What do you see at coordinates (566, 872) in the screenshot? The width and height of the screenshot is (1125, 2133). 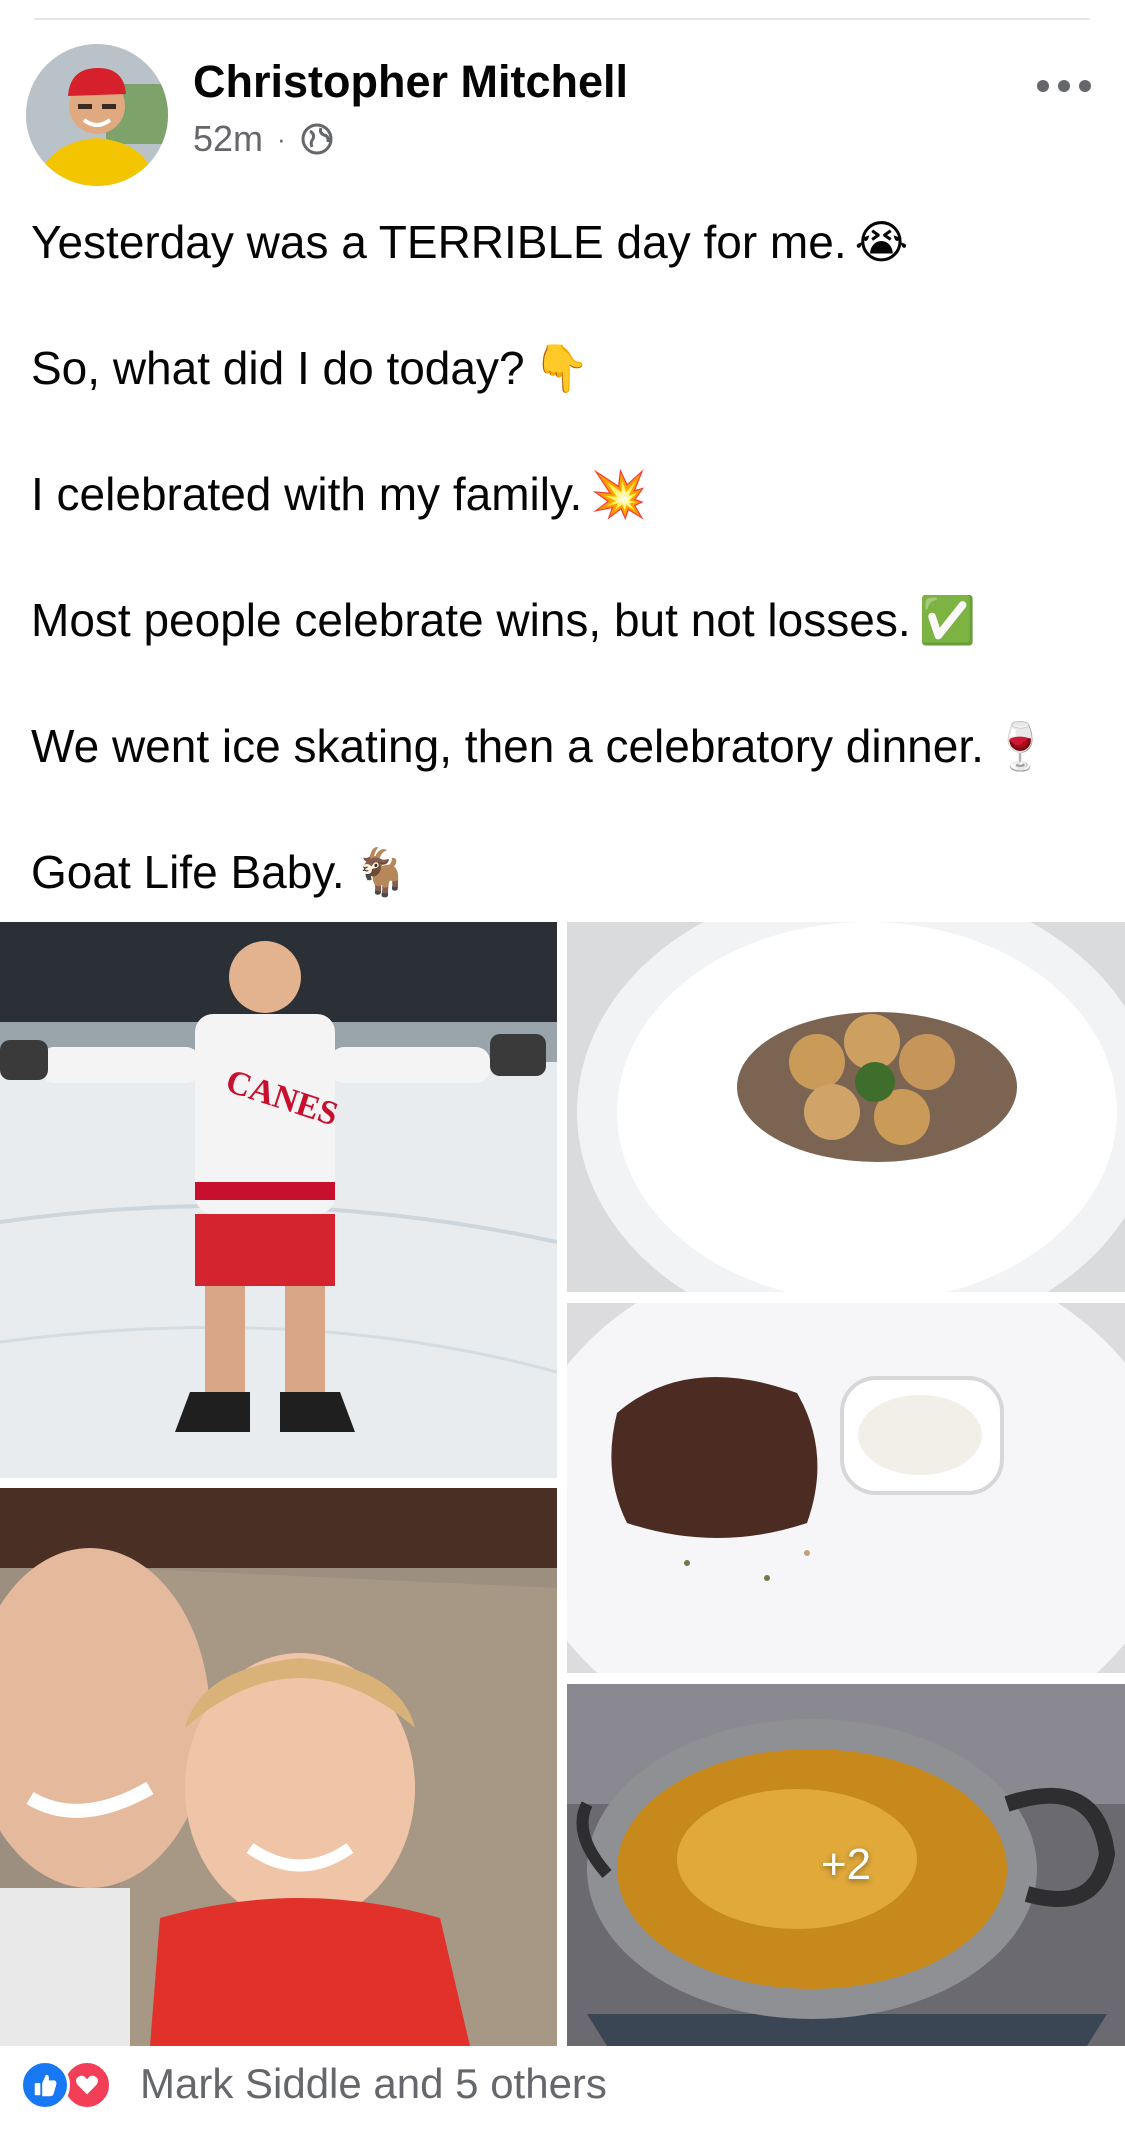 I see `post-line: Goat Life Baby. 🐐` at bounding box center [566, 872].